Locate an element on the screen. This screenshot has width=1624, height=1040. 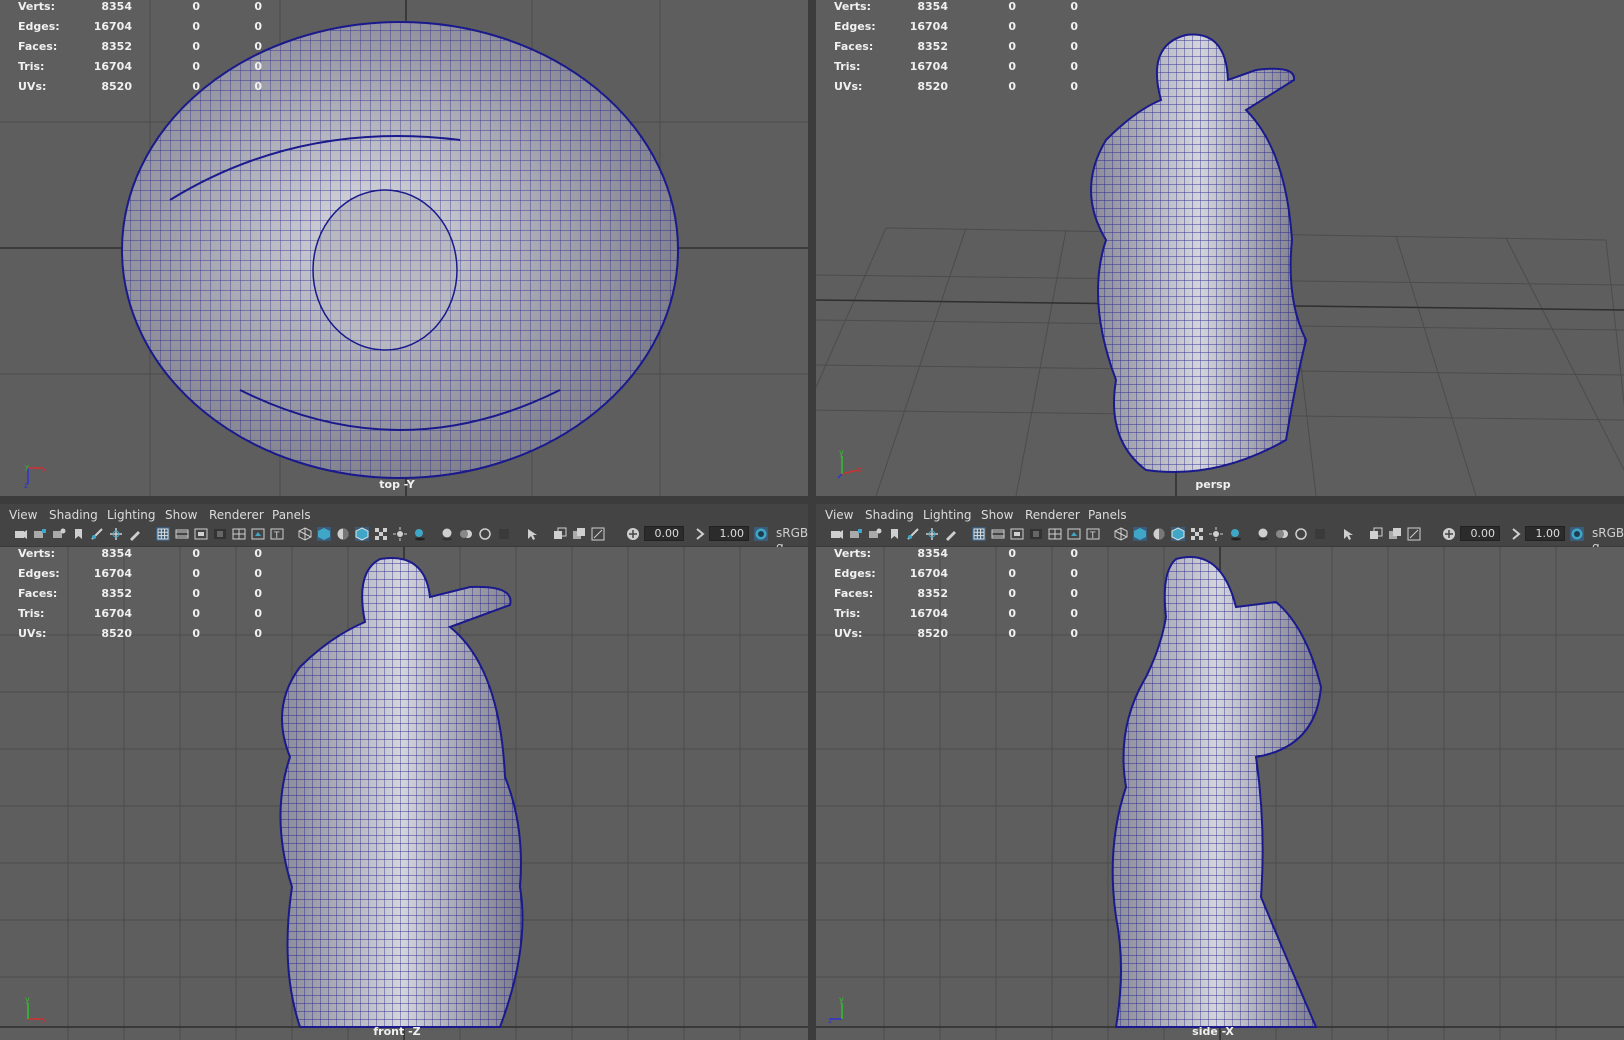
svg-text: T is located at coordinates (276, 536).